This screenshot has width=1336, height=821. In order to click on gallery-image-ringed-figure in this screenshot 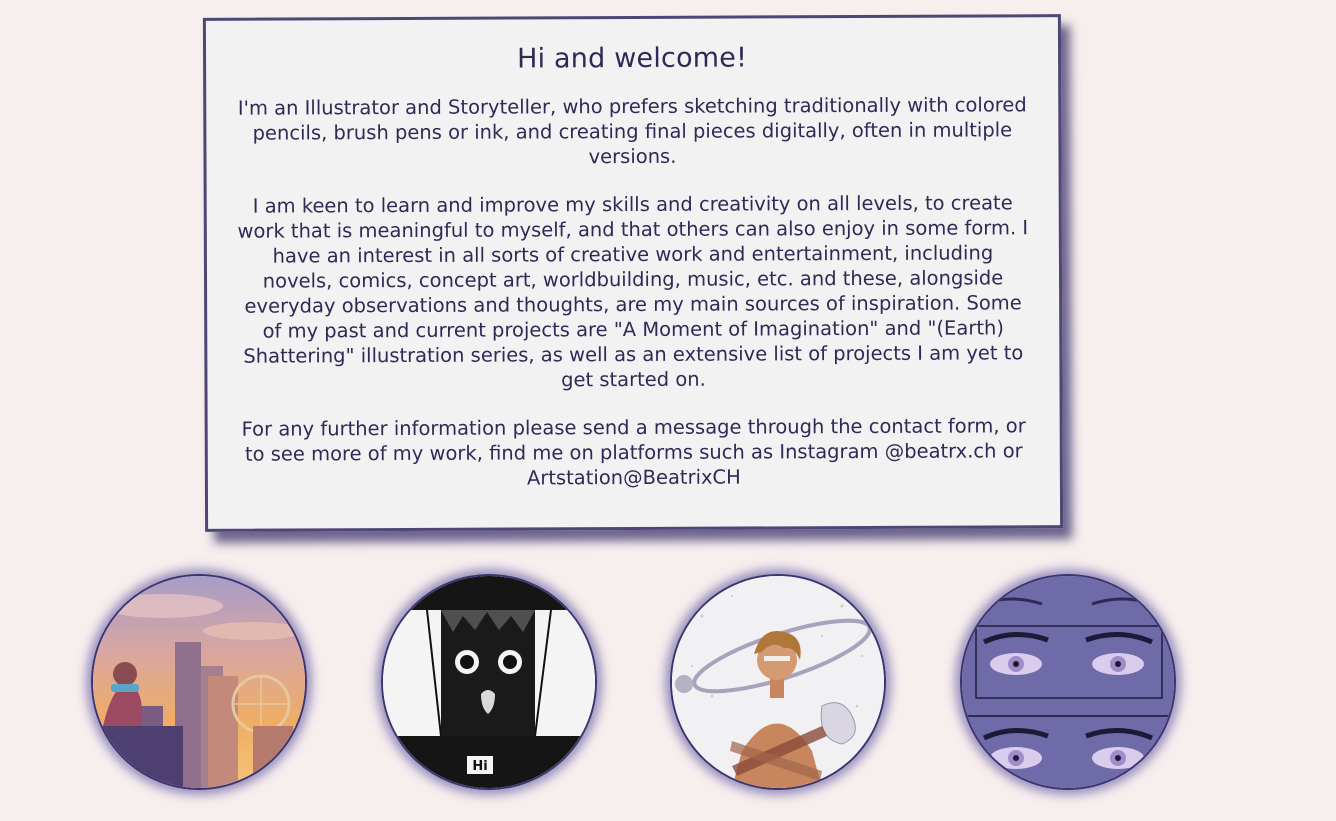, I will do `click(778, 682)`.